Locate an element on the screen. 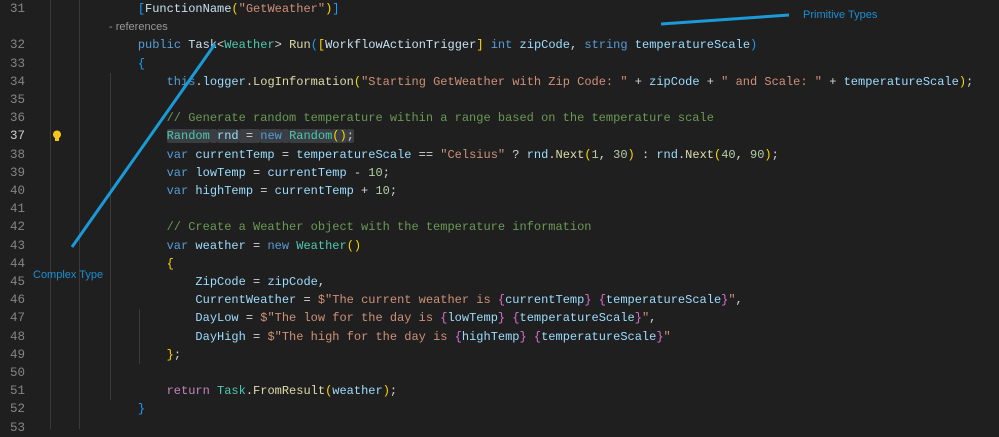  line-number: 31 is located at coordinates (18, 9).